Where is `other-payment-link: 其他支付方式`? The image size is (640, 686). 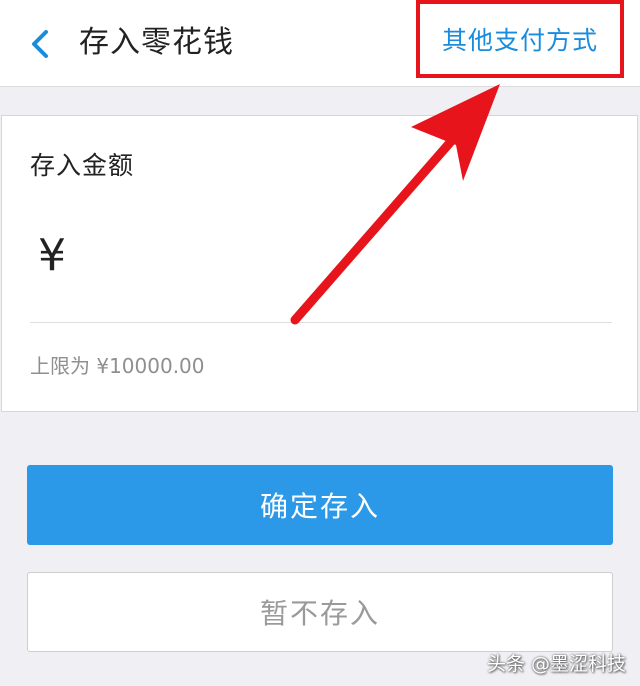
other-payment-link: 其他支付方式 is located at coordinates (520, 39).